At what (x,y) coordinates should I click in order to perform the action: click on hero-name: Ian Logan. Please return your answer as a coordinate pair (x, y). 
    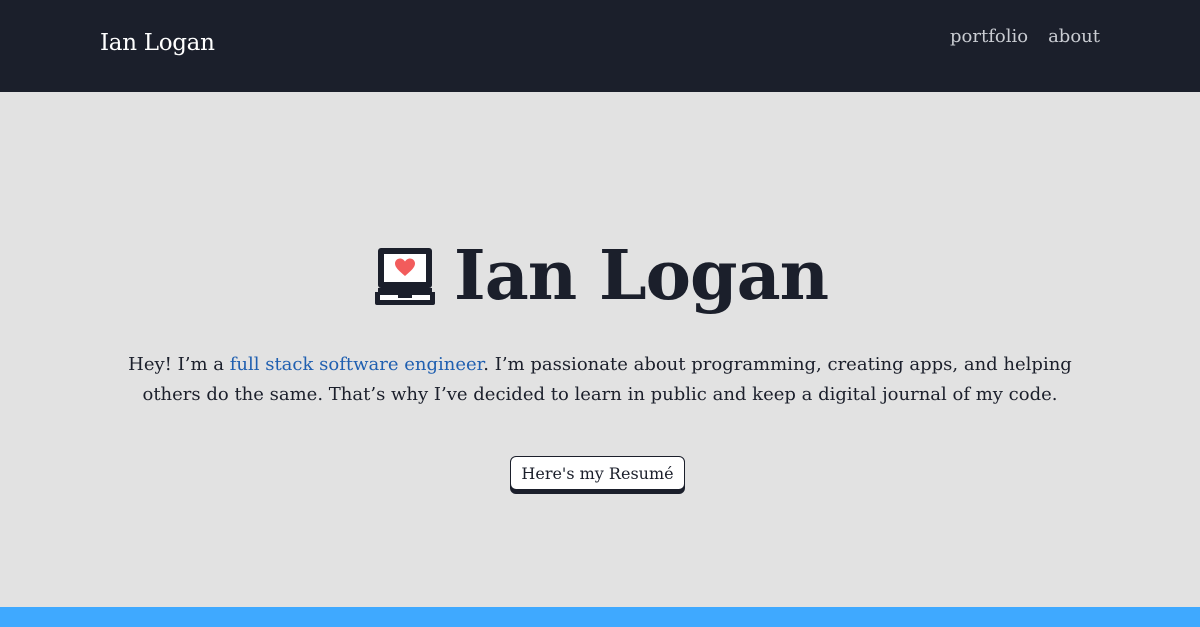
    Looking at the image, I should click on (641, 276).